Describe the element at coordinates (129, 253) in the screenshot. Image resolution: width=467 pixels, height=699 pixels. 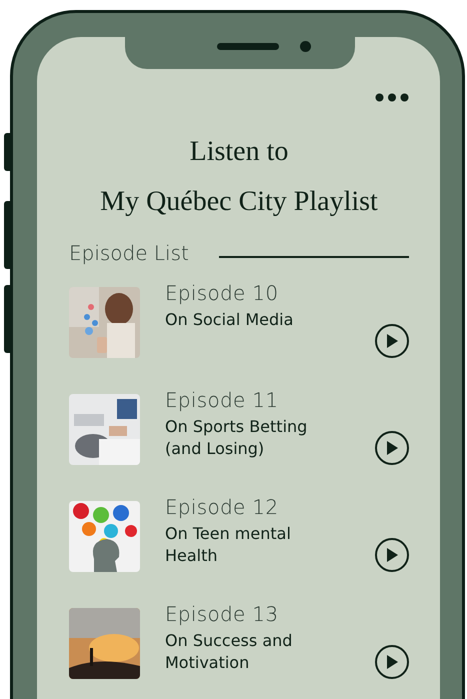
I see `section-label: Episode List` at that location.